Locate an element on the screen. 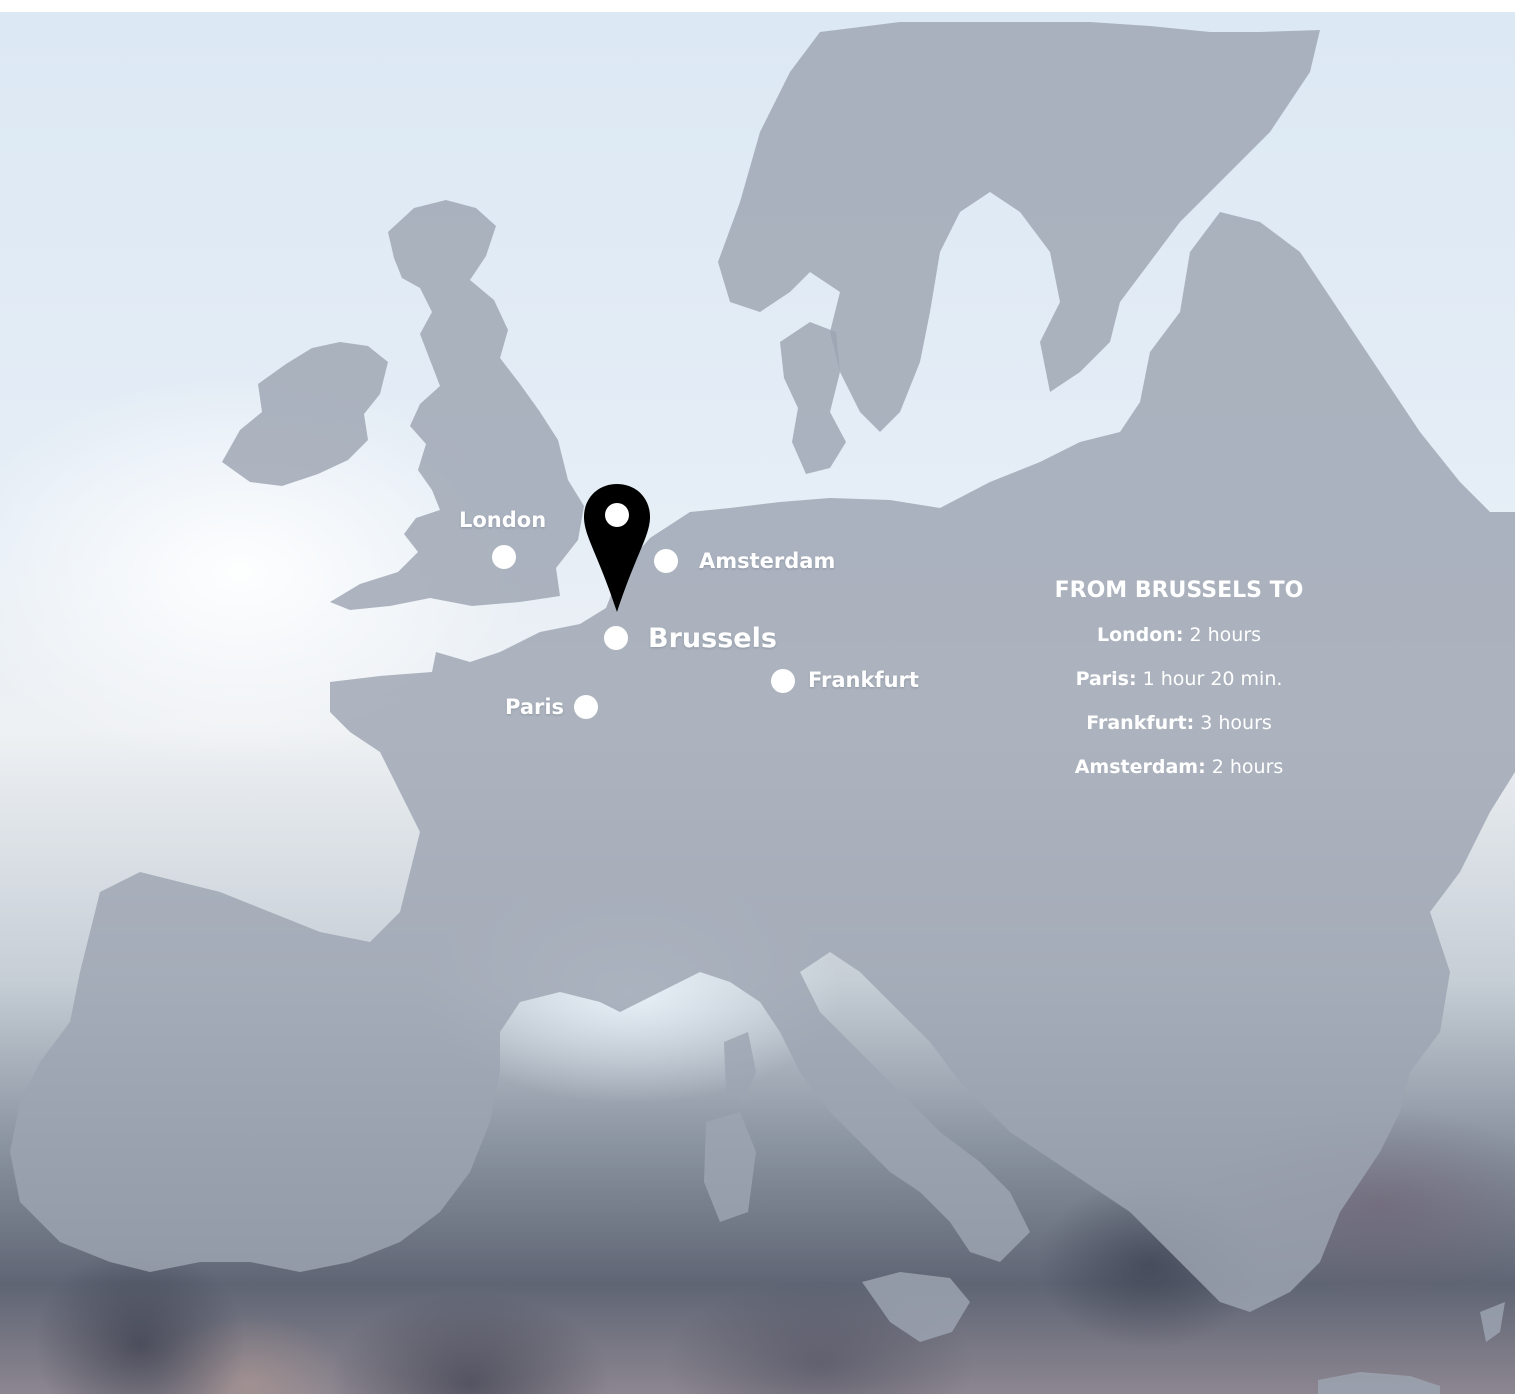 The width and height of the screenshot is (1515, 1394). route-row: Amsterdam: 2 hours is located at coordinates (1179, 767).